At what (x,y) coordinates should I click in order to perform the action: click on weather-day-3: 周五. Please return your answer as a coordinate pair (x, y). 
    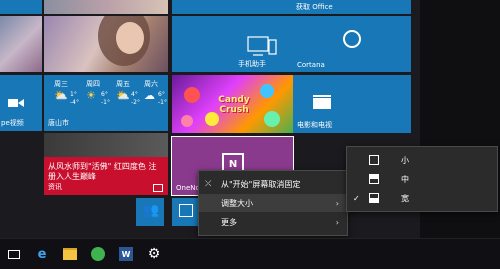
    Looking at the image, I should click on (123, 84).